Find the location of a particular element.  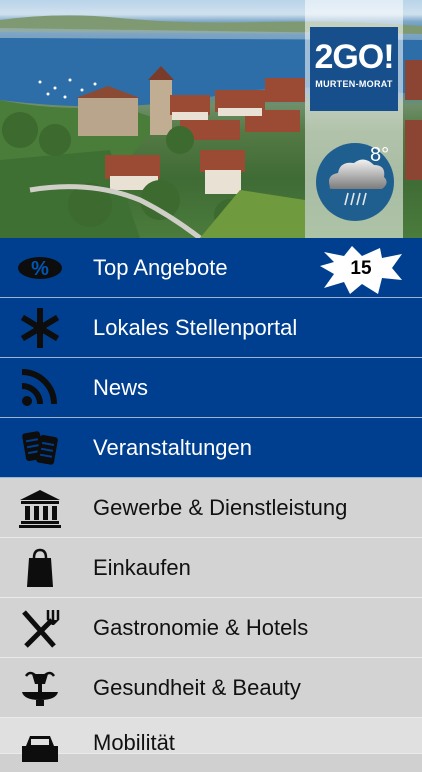

logo-main-text: 2GO! is located at coordinates (354, 57).